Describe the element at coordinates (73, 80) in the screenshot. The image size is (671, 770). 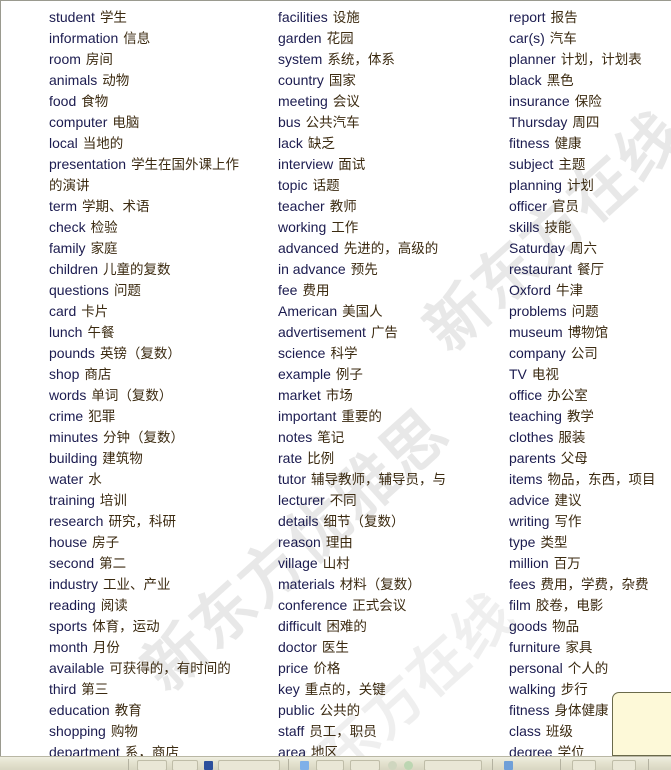
I see `vocabulary-term: animals` at that location.